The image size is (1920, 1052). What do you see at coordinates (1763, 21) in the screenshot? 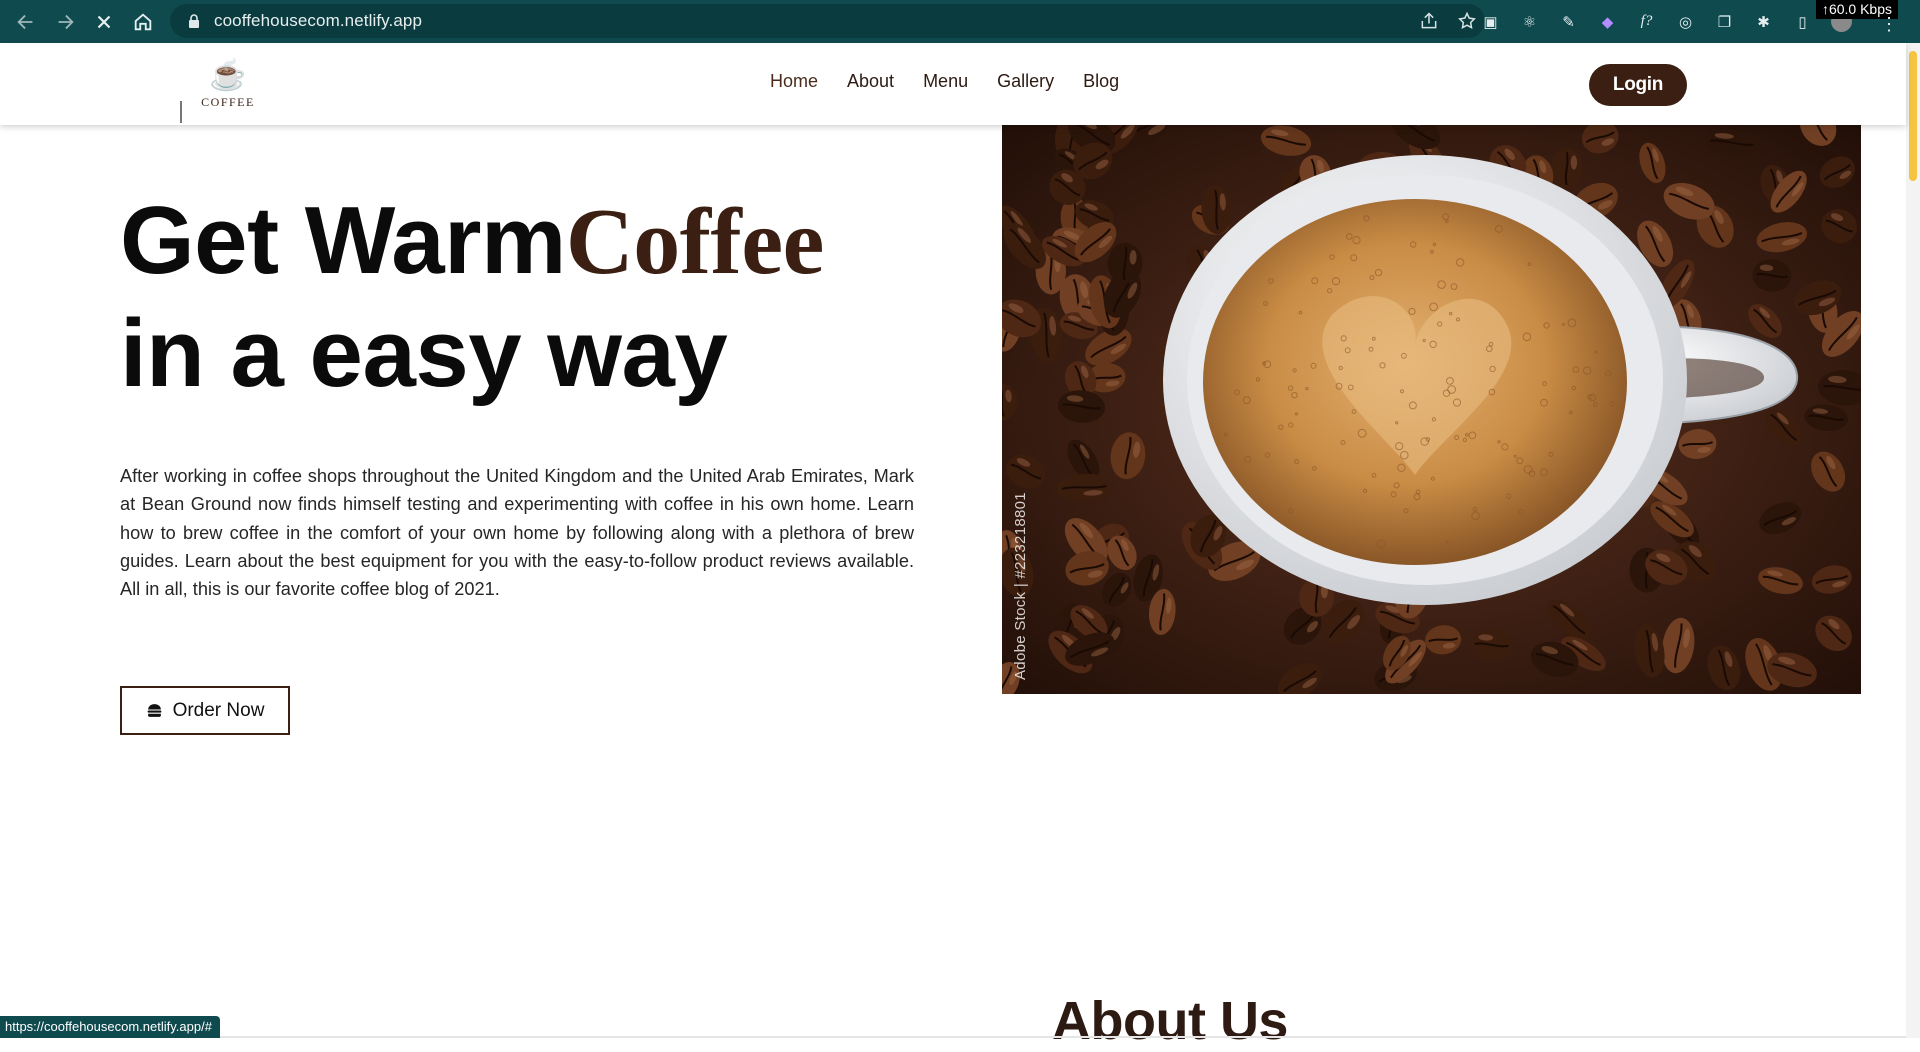
I see `puzzle-icon: ✱` at bounding box center [1763, 21].